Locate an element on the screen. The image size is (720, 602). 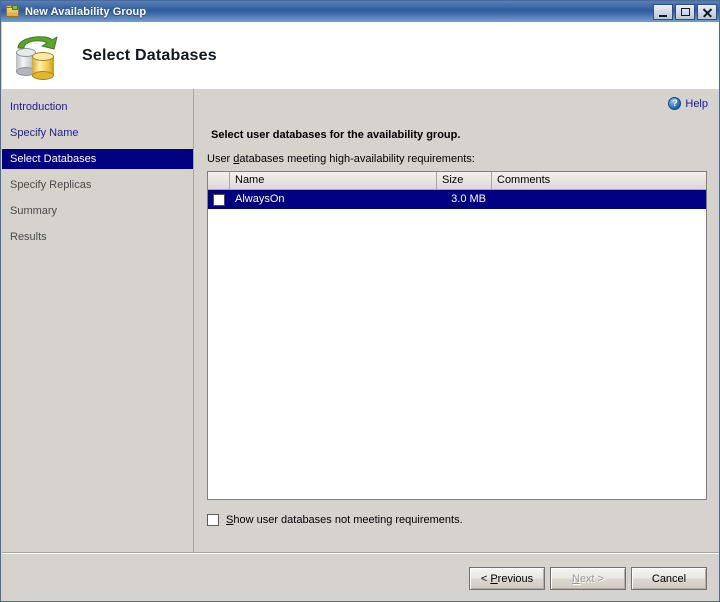
maximize-button is located at coordinates (685, 11).